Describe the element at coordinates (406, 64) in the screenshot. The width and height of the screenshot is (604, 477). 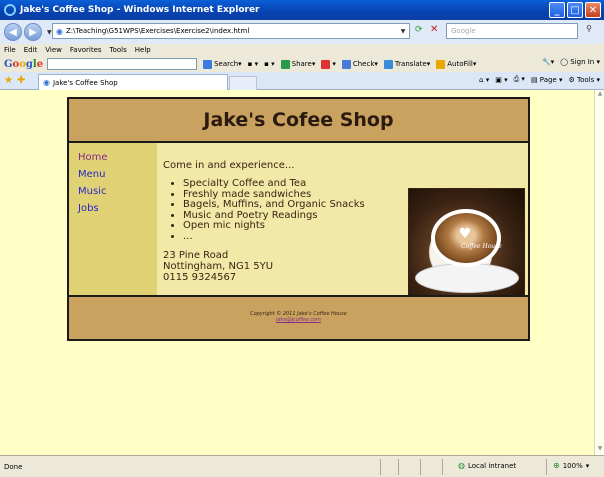
I see `translate-button: Translate ▾` at that location.